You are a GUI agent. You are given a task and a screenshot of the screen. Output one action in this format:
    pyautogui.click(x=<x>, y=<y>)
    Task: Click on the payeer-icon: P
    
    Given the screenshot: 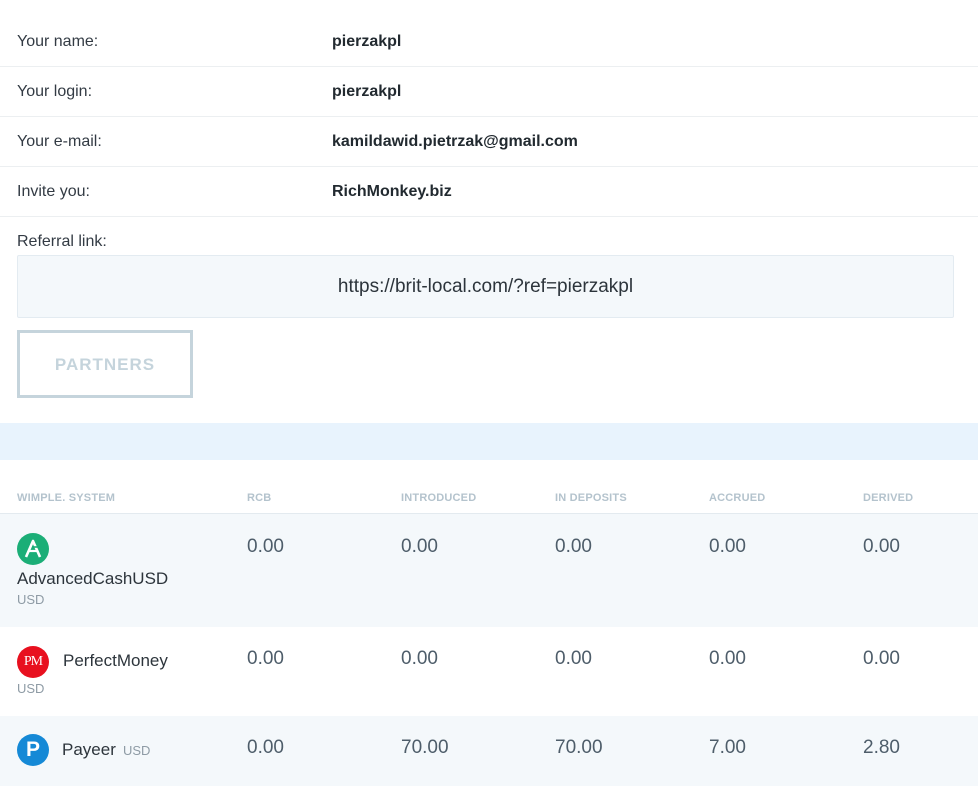 What is the action you would take?
    pyautogui.click(x=33, y=750)
    